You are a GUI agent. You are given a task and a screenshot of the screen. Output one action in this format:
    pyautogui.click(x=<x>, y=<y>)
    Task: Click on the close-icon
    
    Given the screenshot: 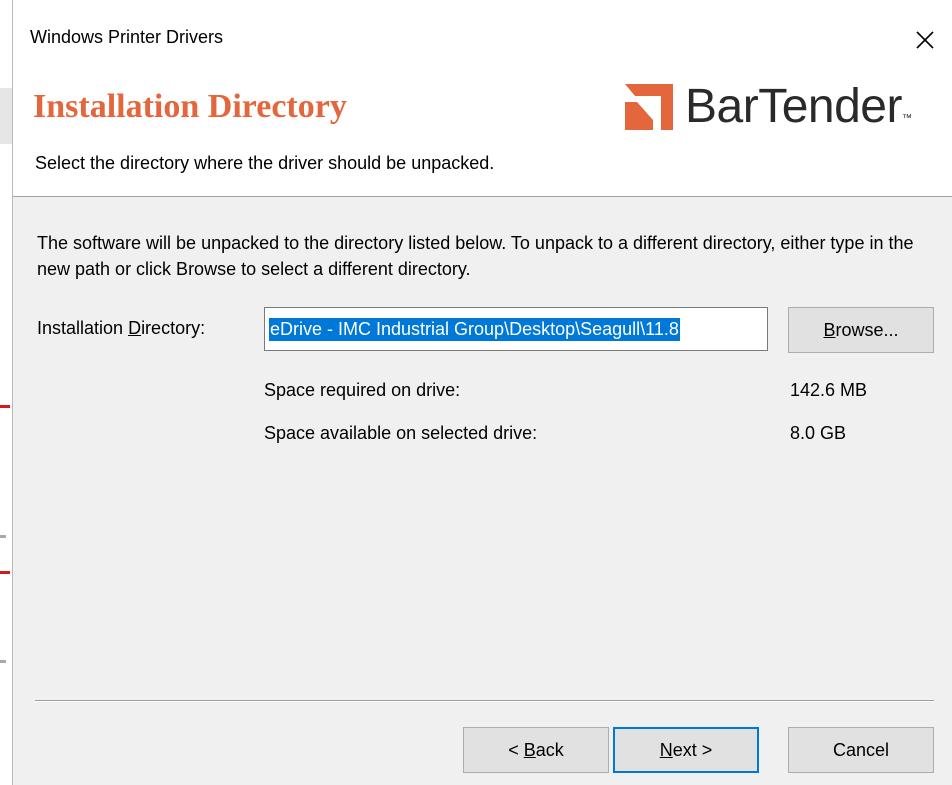 What is the action you would take?
    pyautogui.click(x=925, y=40)
    